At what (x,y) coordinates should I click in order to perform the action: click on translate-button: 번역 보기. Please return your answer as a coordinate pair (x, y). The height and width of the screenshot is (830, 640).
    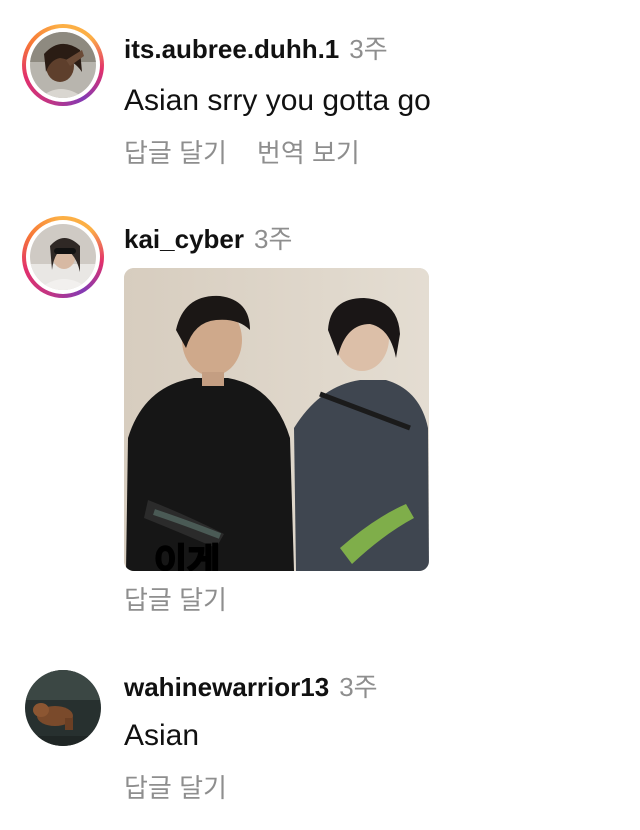
    Looking at the image, I should click on (308, 153).